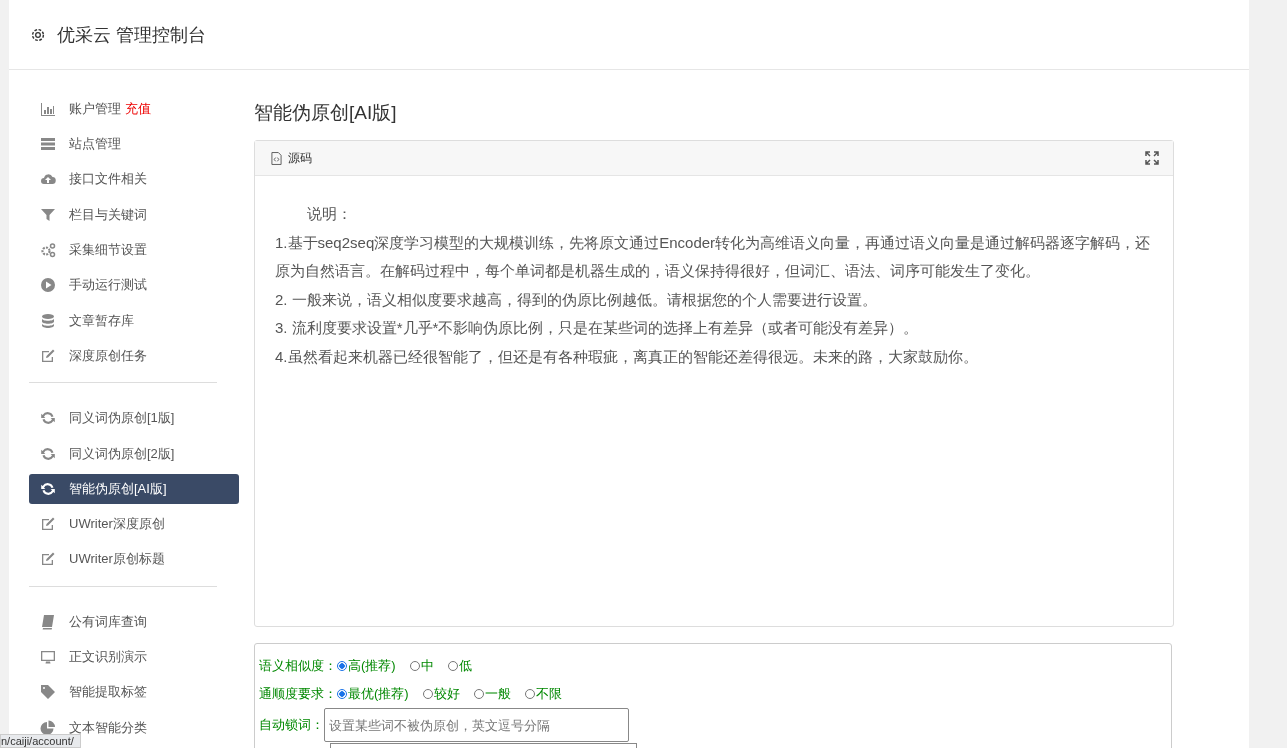  I want to click on sidebar-item: 智能提取标签, so click(134, 692).